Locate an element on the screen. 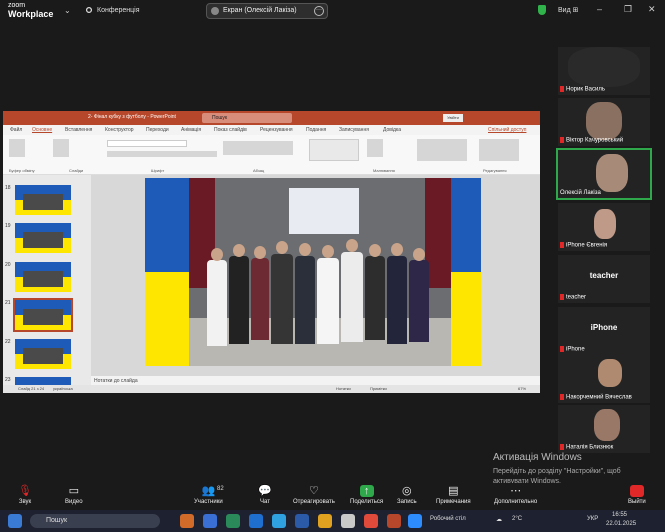  word-icon is located at coordinates (302, 521).